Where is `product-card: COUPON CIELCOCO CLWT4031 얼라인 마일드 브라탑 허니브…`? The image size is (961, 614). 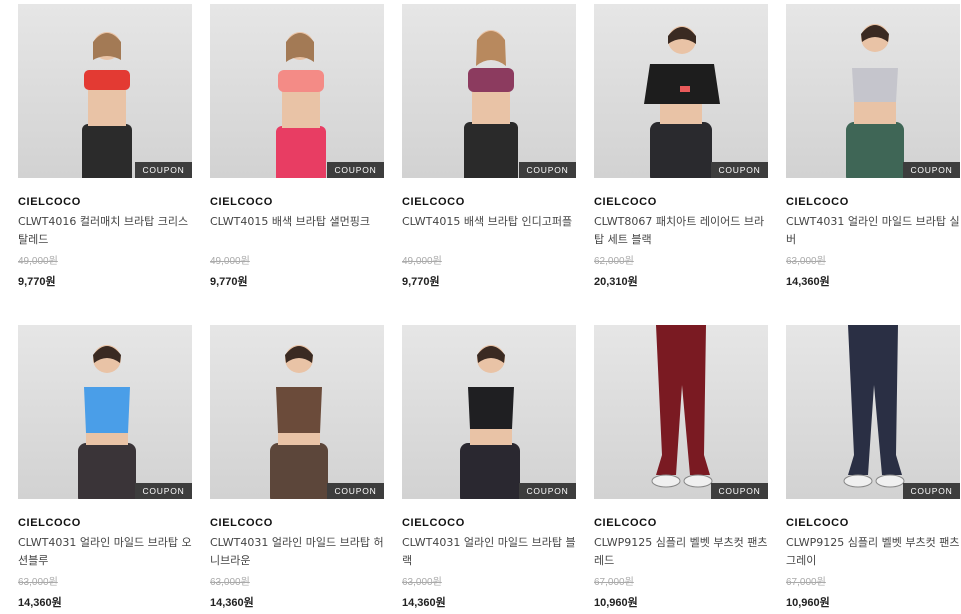 product-card: COUPON CIELCOCO CLWT4031 얼라인 마일드 브라탑 허니브… is located at coordinates (297, 467).